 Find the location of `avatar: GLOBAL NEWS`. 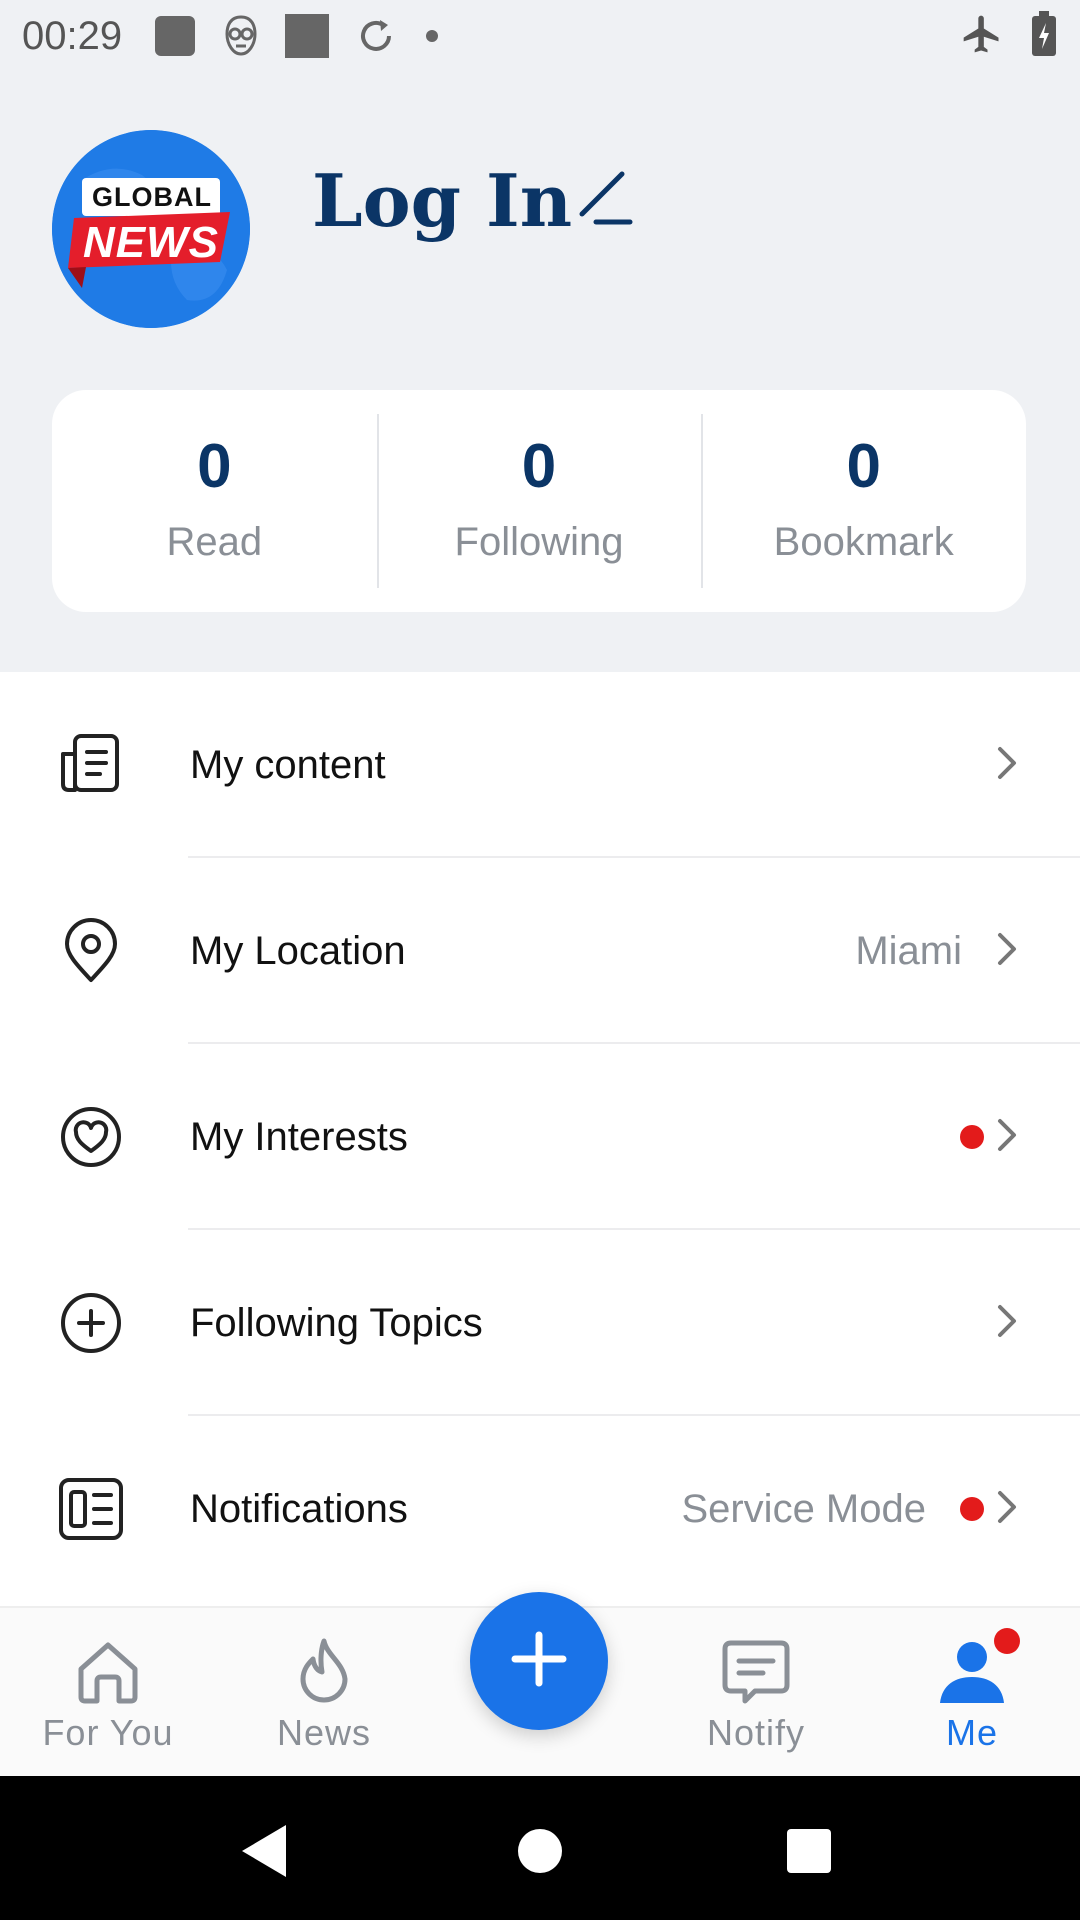

avatar: GLOBAL NEWS is located at coordinates (151, 229).